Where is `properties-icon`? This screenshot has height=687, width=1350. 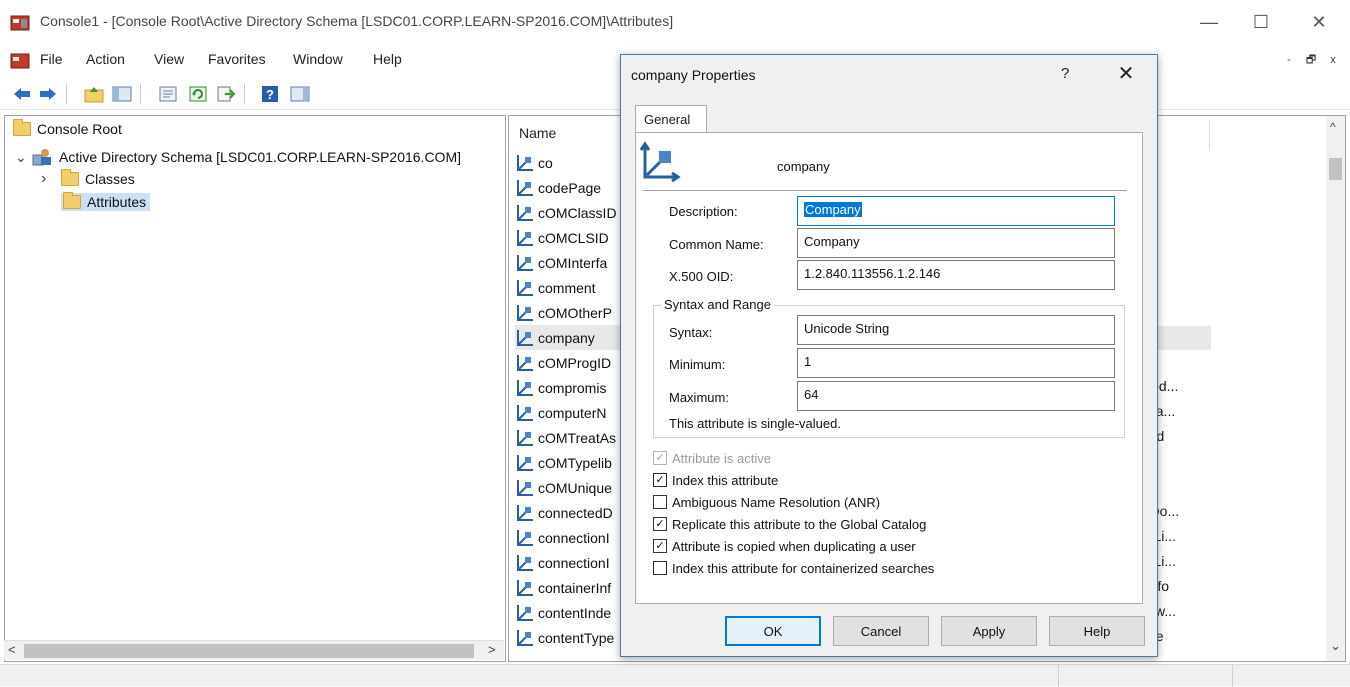 properties-icon is located at coordinates (168, 94).